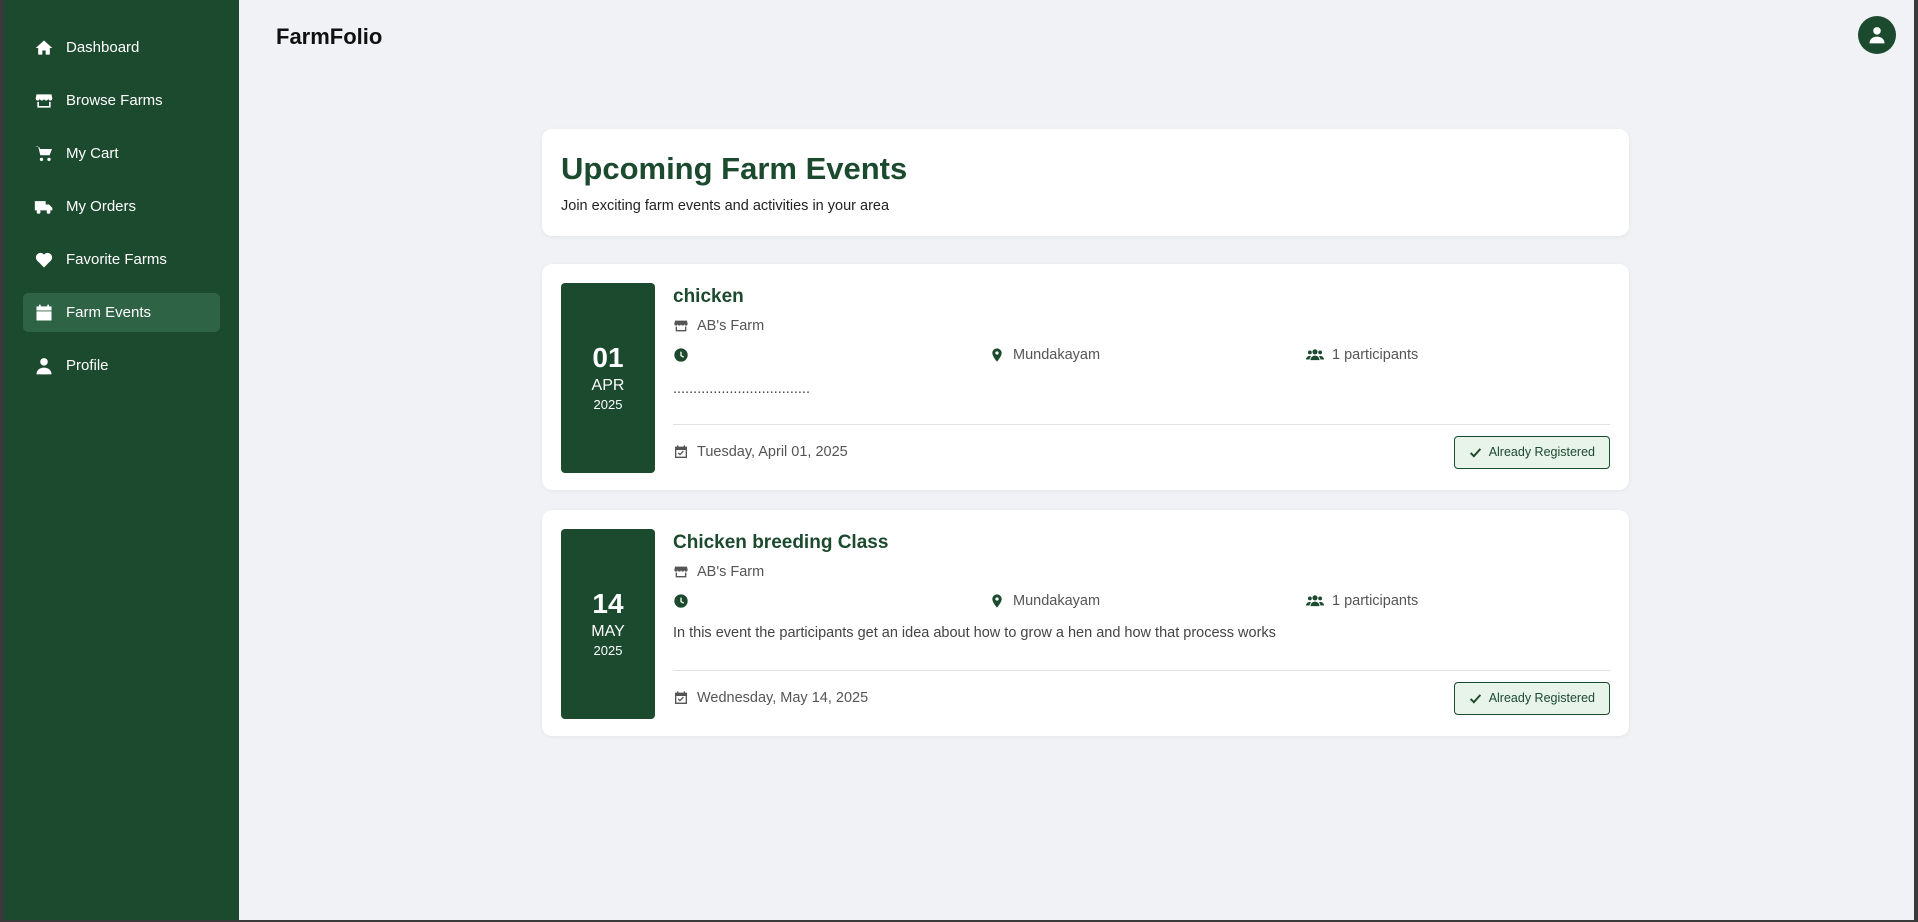  What do you see at coordinates (114, 100) in the screenshot?
I see `sidebar-item-label: Browse Farms` at bounding box center [114, 100].